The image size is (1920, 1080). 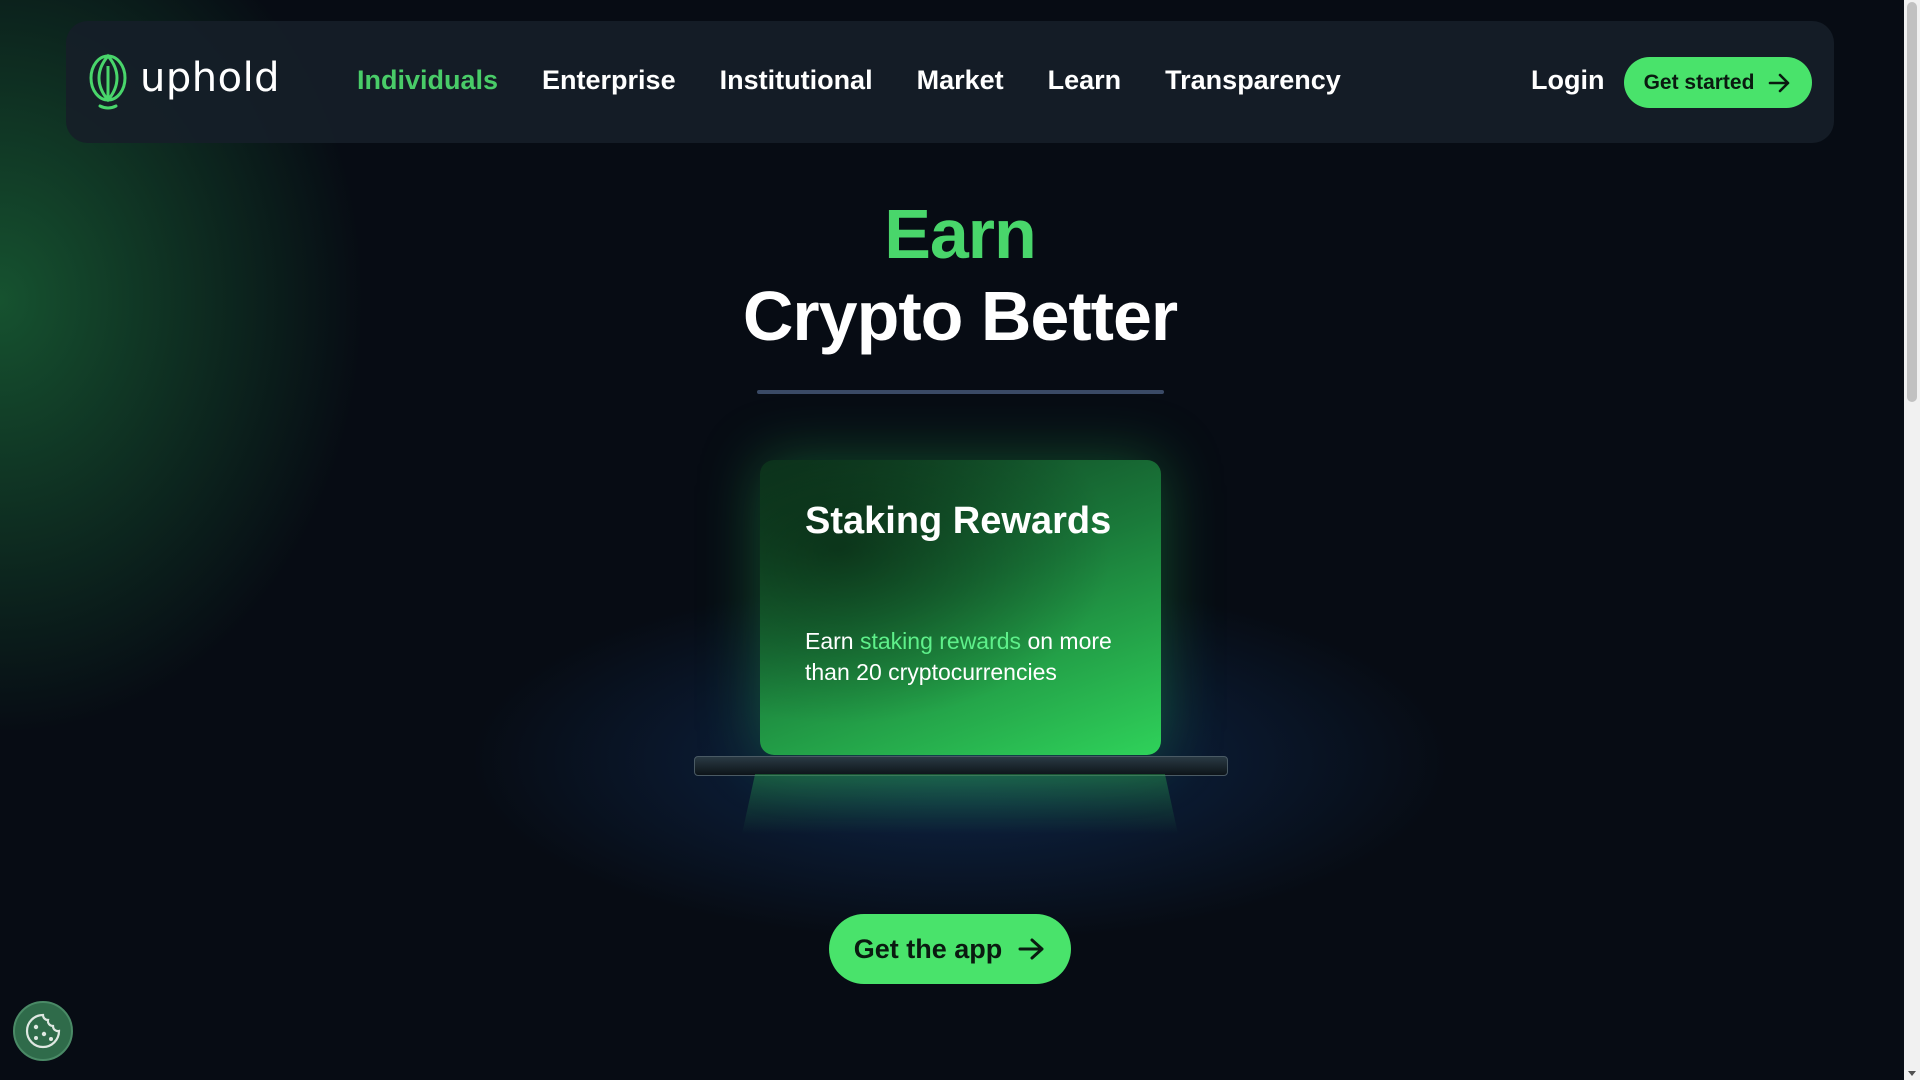 I want to click on uphold-logo-icon, so click(x=108, y=81).